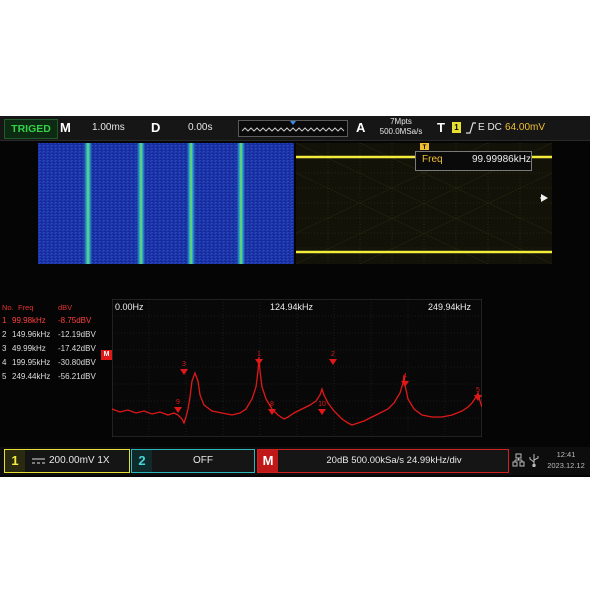  Describe the element at coordinates (501, 159) in the screenshot. I see `measurement-value: 99.99986kHz` at that location.